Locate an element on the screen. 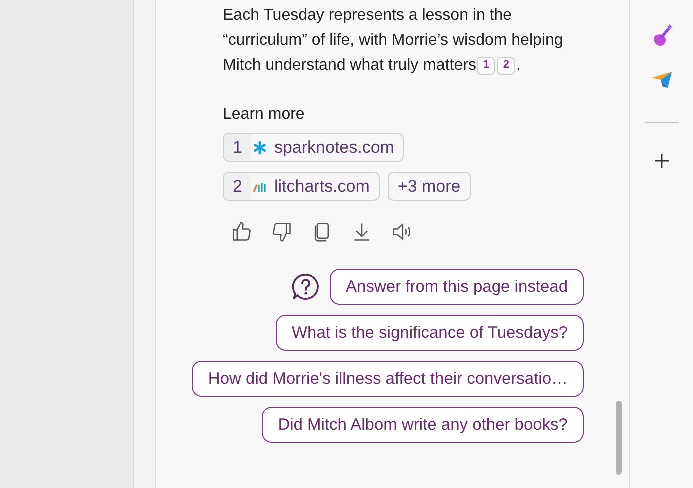 Image resolution: width=693 pixels, height=488 pixels. help-icon is located at coordinates (306, 287).